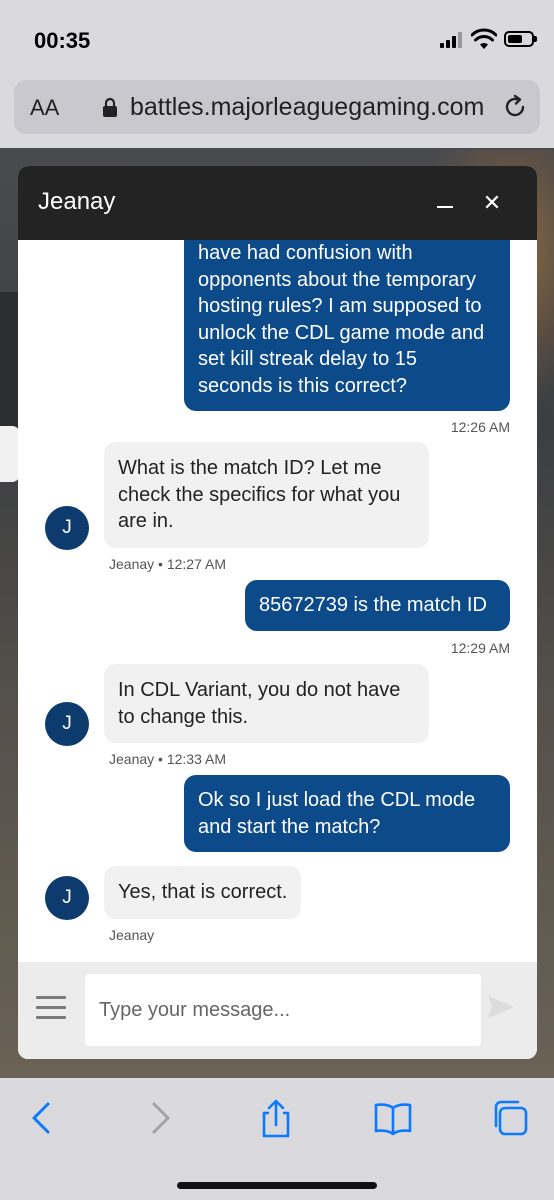  I want to click on message-meta: Jeanay • 12:27 AM, so click(167, 564).